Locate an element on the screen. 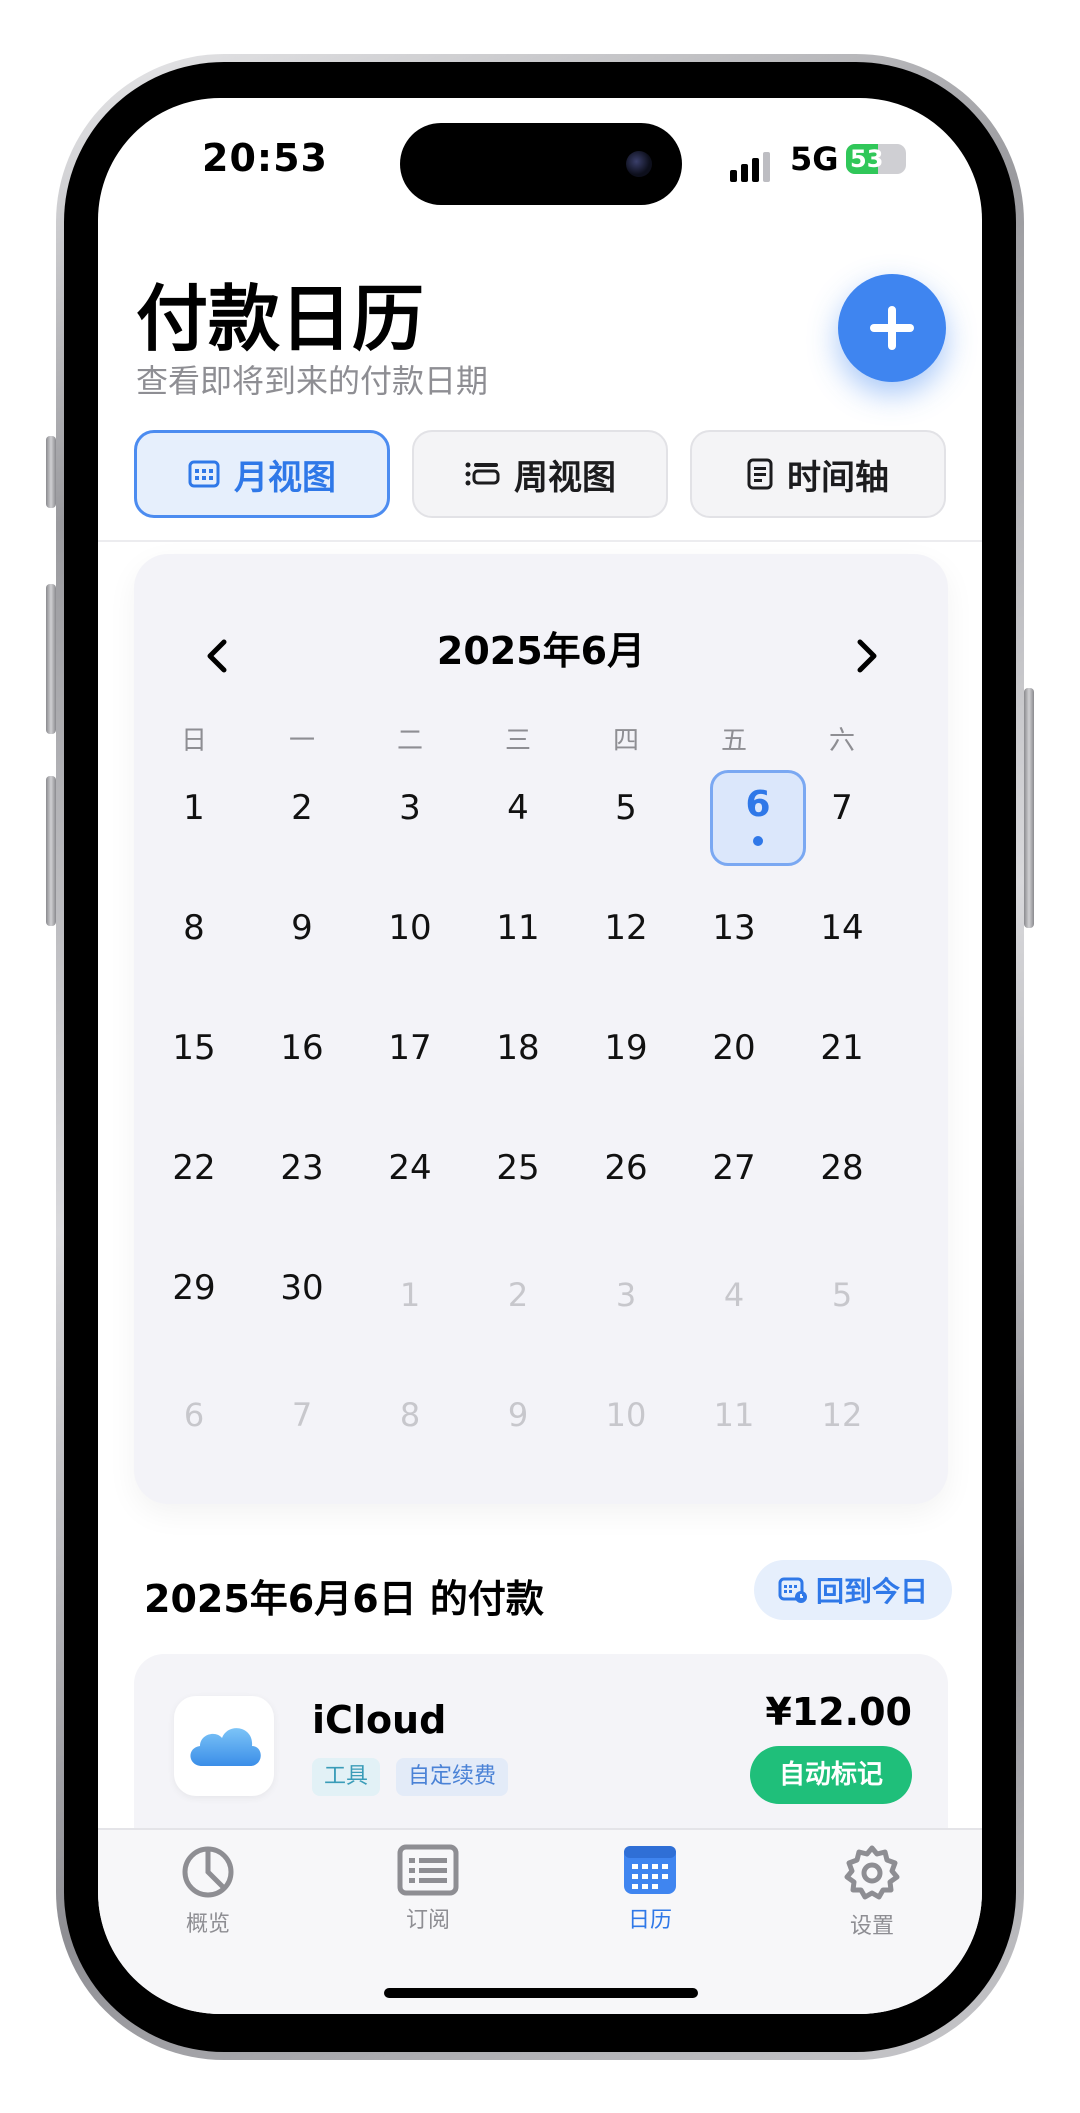  back-to-today-button: 回到今日 is located at coordinates (853, 1590).